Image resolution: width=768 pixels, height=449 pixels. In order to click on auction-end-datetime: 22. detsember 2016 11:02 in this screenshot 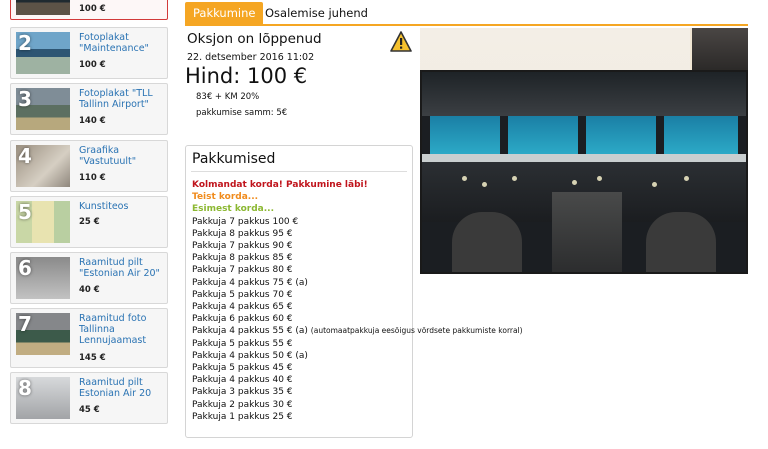, I will do `click(251, 57)`.